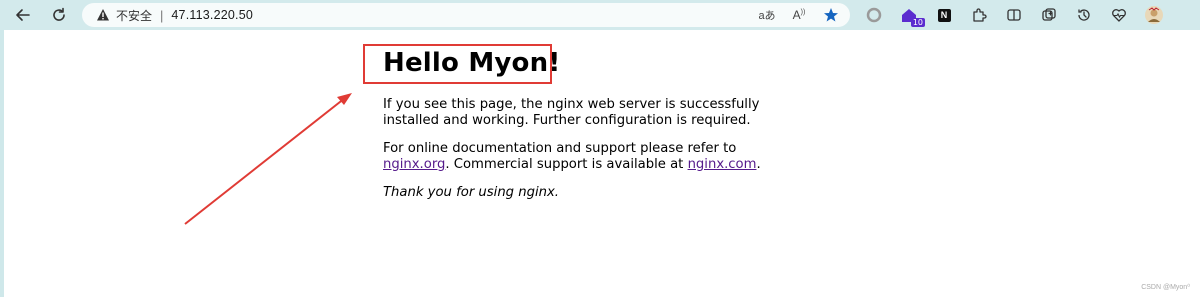  What do you see at coordinates (134, 15) in the screenshot?
I see `security-status-label: 不安全` at bounding box center [134, 15].